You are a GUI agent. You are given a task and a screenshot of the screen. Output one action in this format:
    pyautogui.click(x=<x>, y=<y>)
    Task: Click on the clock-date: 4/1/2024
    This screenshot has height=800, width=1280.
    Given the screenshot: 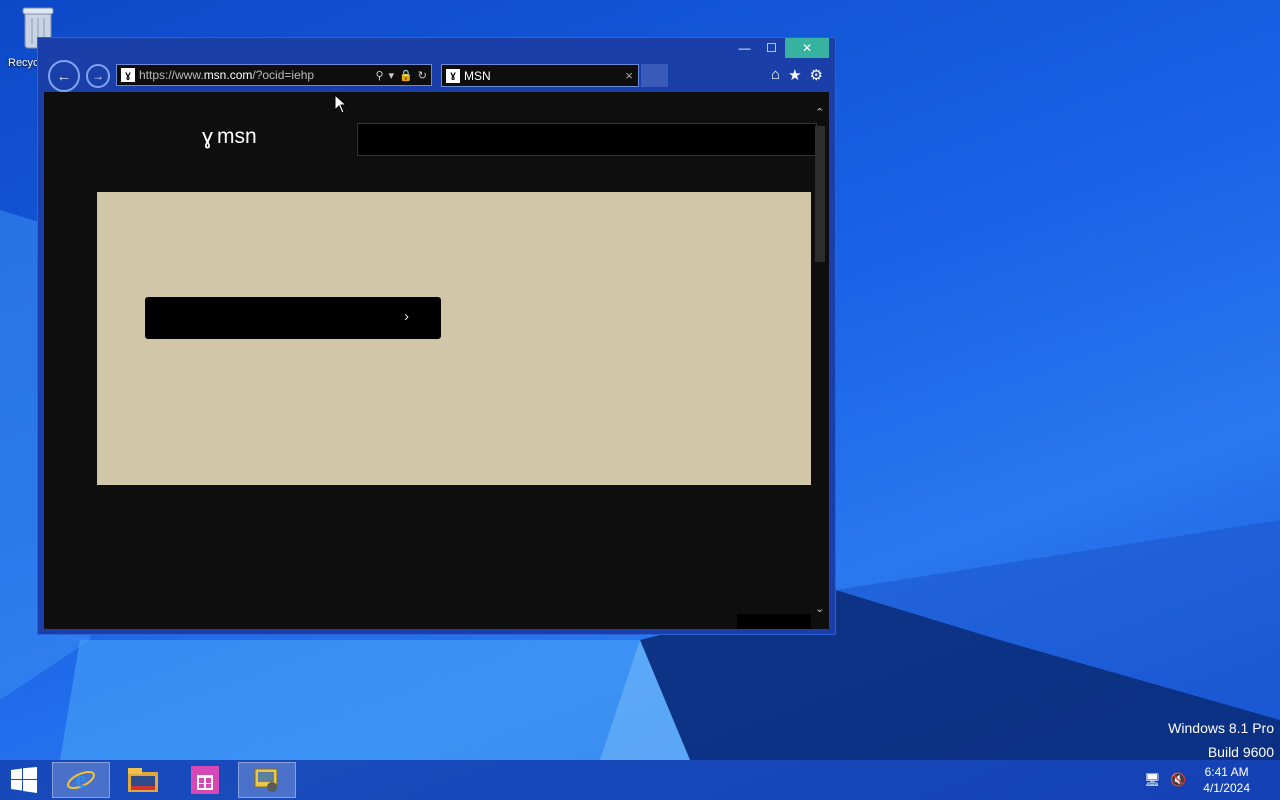 What is the action you would take?
    pyautogui.click(x=1226, y=788)
    